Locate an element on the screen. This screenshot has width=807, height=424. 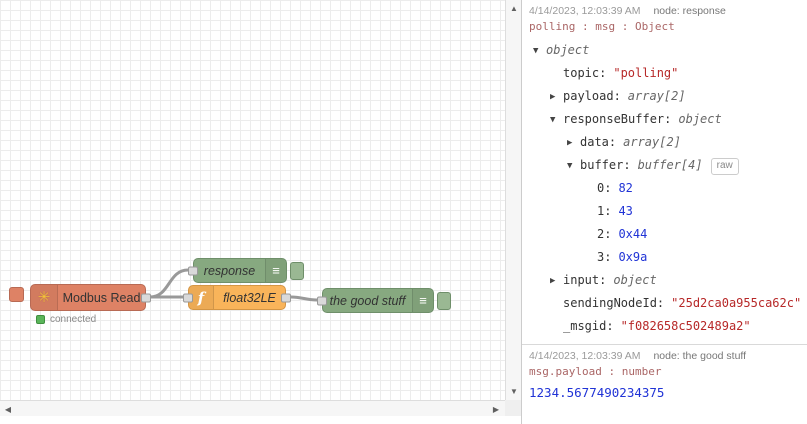
message-path: msg.payload : number is located at coordinates (595, 371).